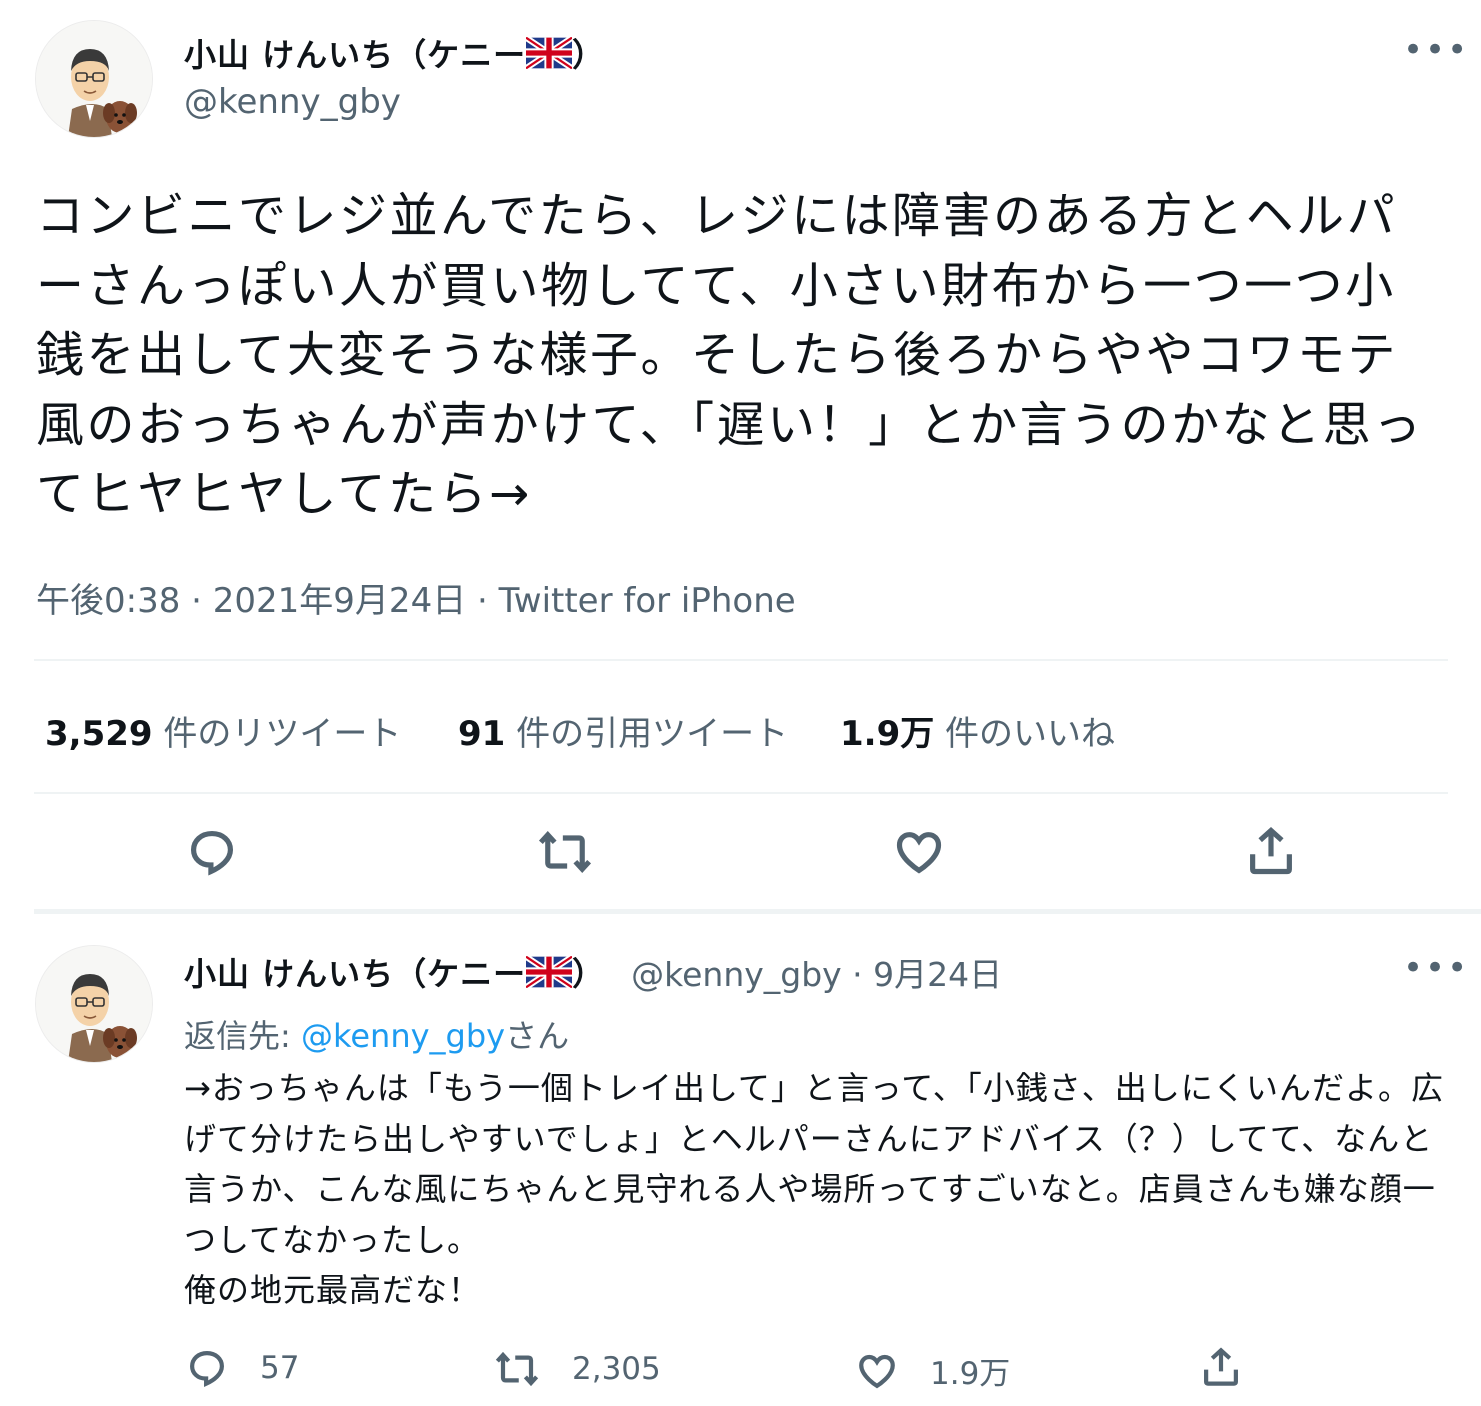  I want to click on like-action: 1.9万, so click(933, 1370).